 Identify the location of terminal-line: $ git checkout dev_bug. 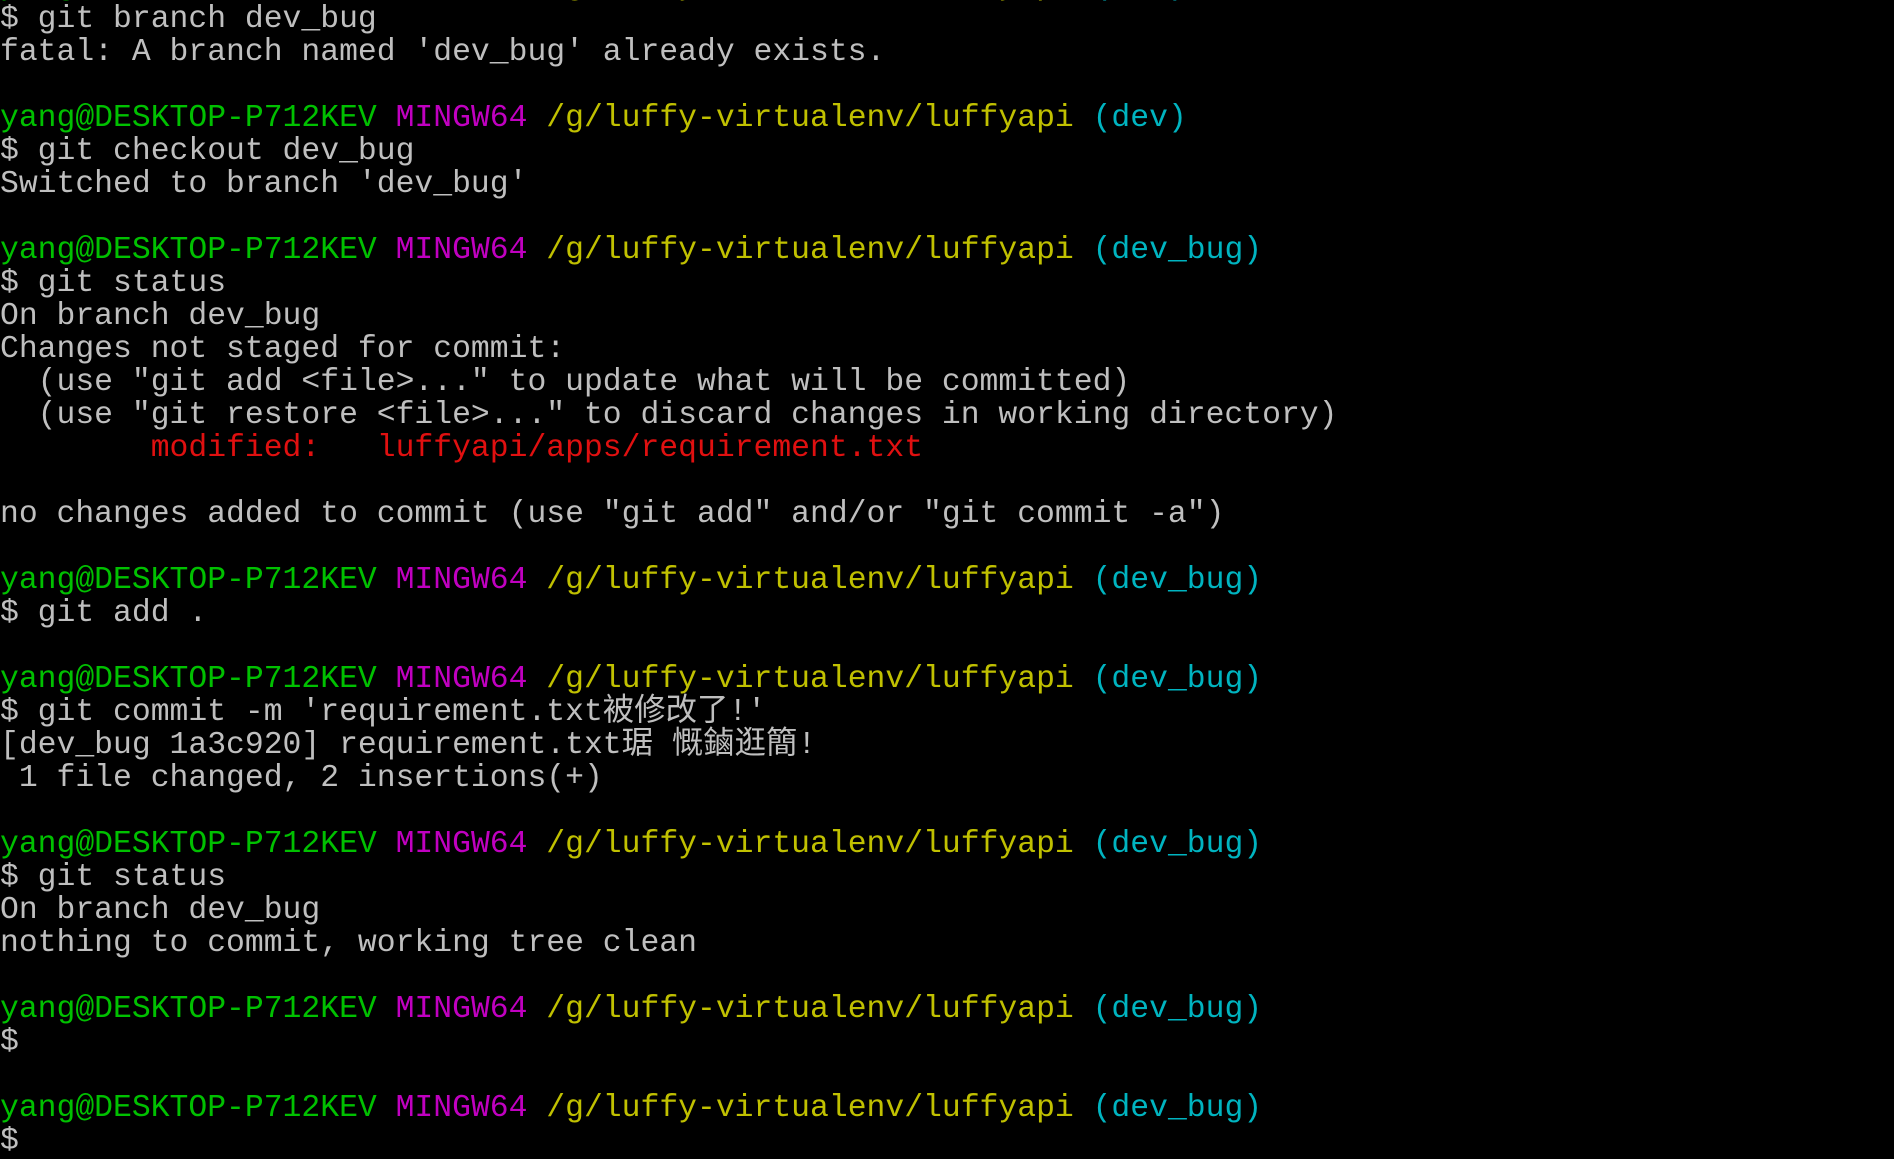
(668, 151).